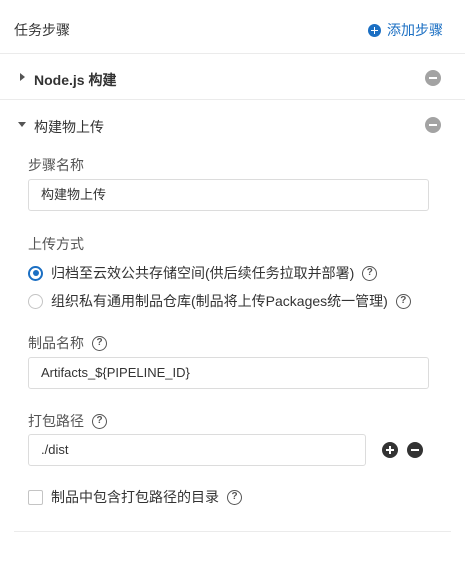 The width and height of the screenshot is (465, 569). I want to click on step-name-label-text: 步骤名称, so click(56, 165).